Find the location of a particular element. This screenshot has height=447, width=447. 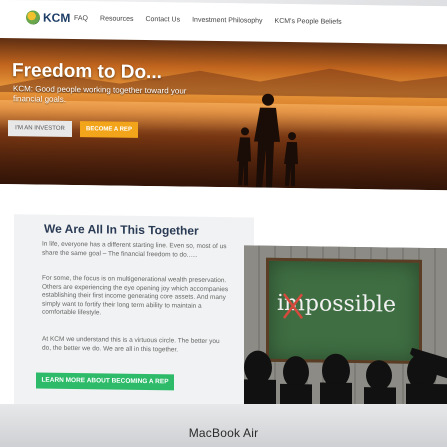

site-logo: KCM is located at coordinates (48, 17).